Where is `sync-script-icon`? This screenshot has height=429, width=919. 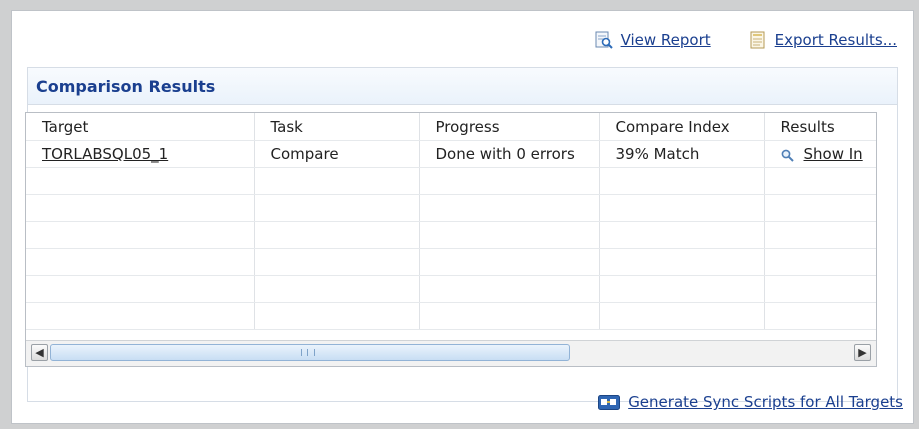 sync-script-icon is located at coordinates (609, 402).